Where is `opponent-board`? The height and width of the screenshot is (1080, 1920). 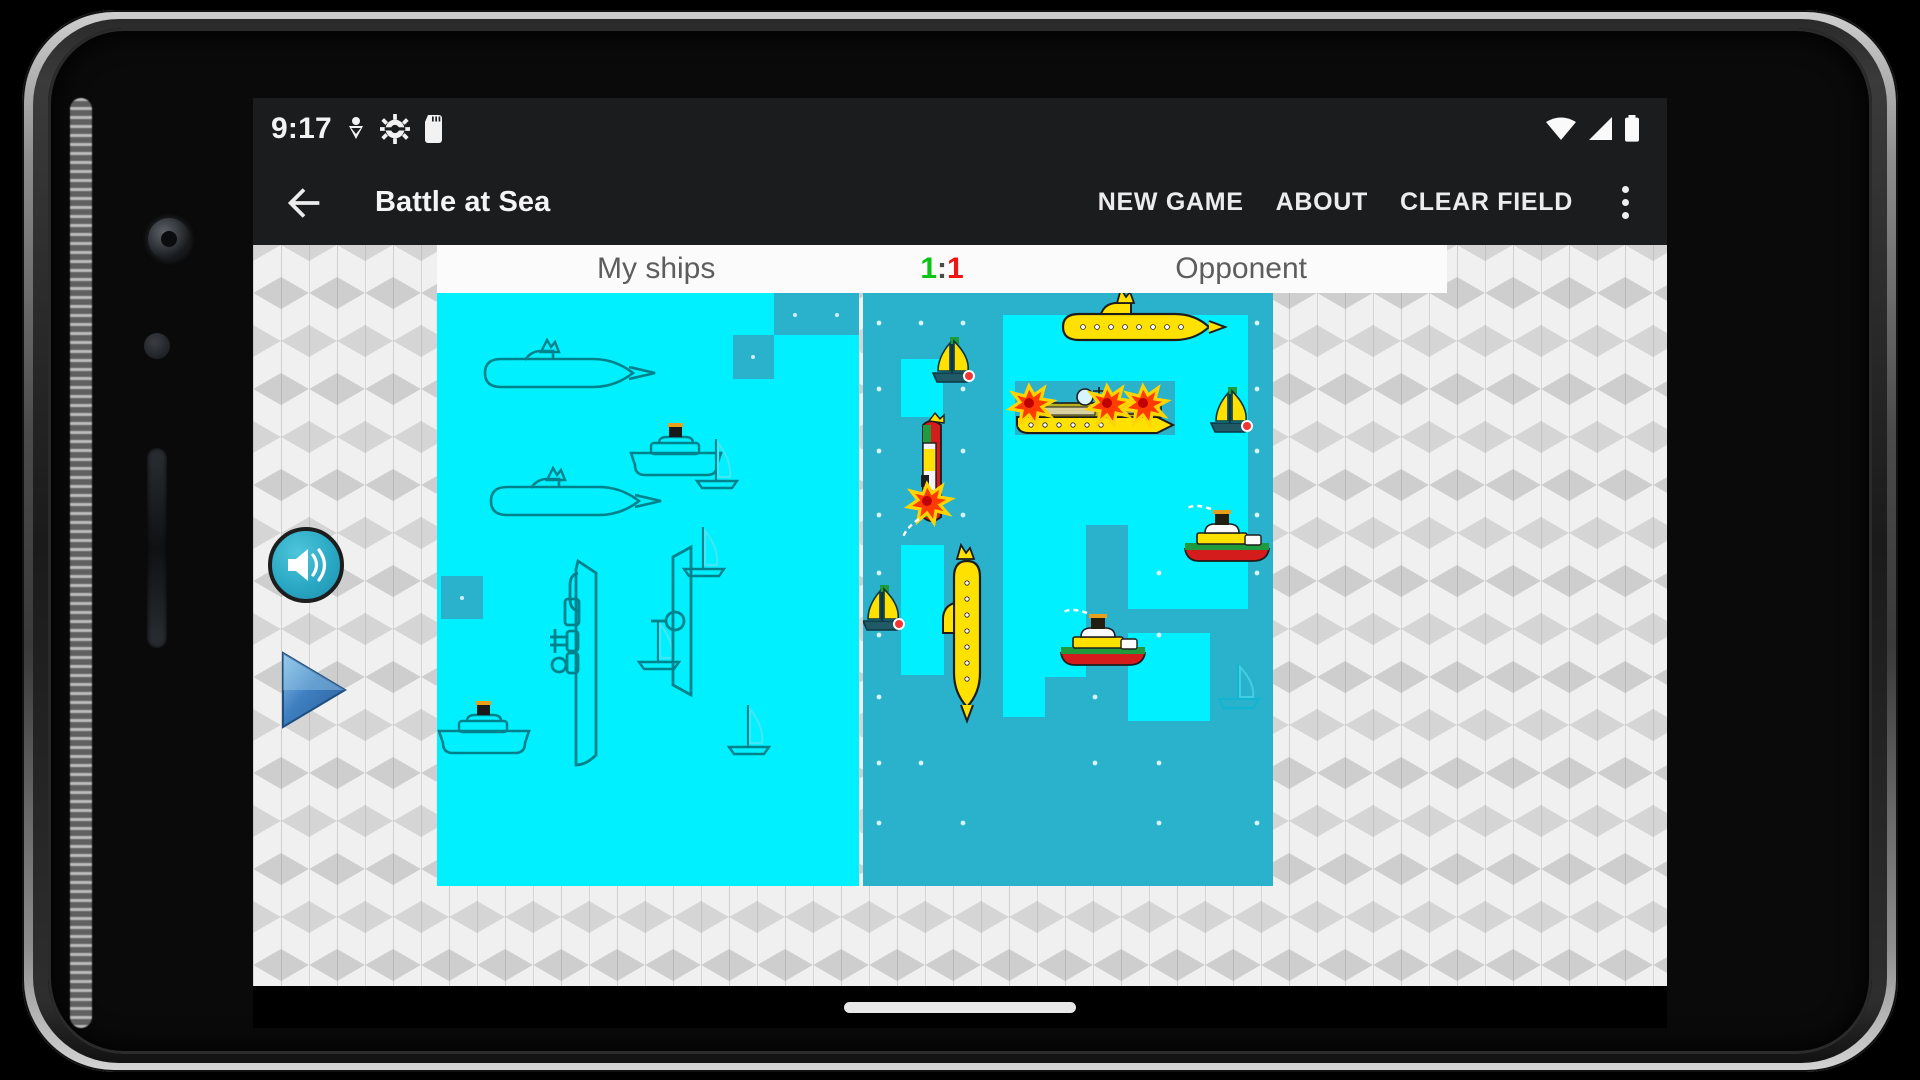 opponent-board is located at coordinates (1068, 589).